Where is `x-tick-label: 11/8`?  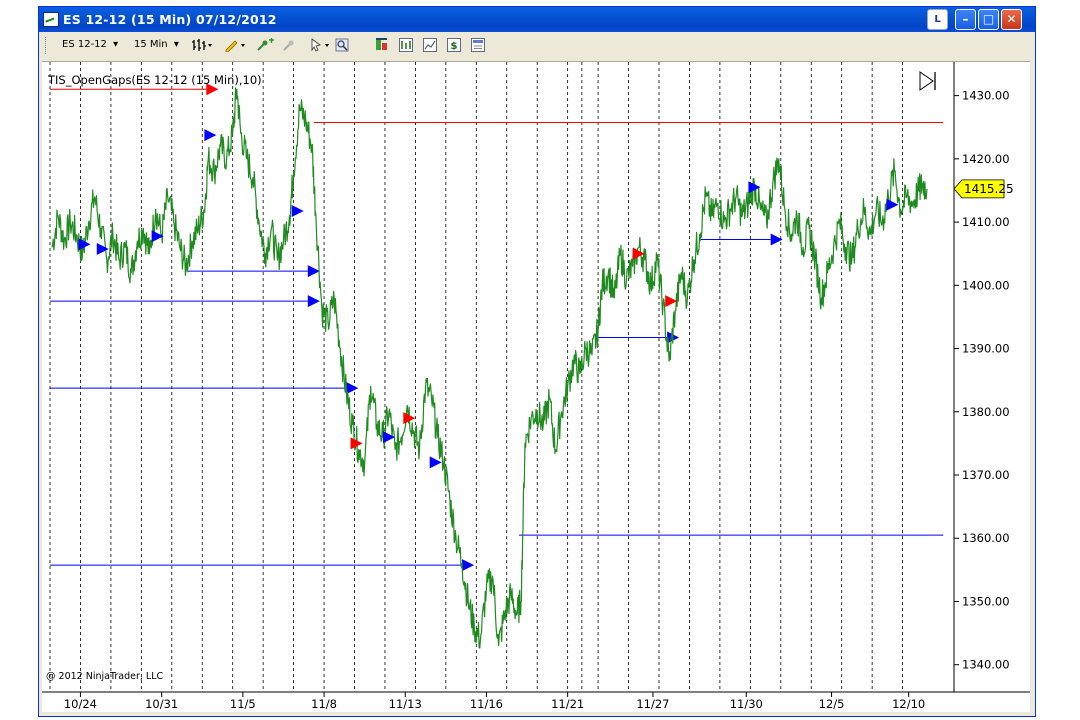
x-tick-label: 11/8 is located at coordinates (324, 704).